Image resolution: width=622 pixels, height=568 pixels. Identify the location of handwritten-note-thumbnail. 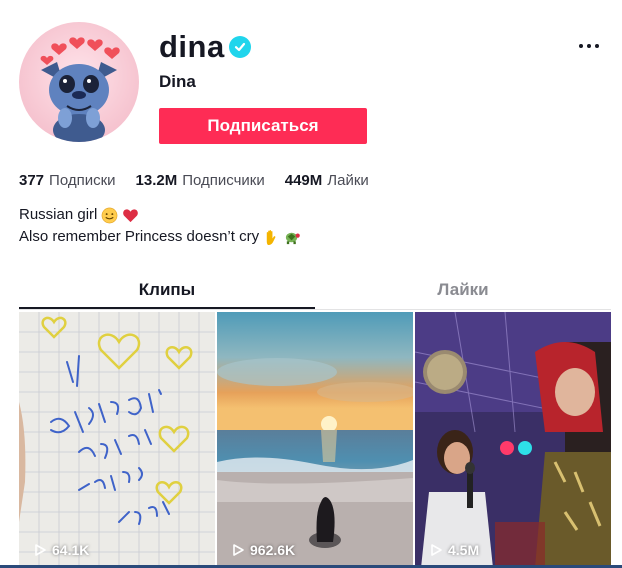
(117, 440).